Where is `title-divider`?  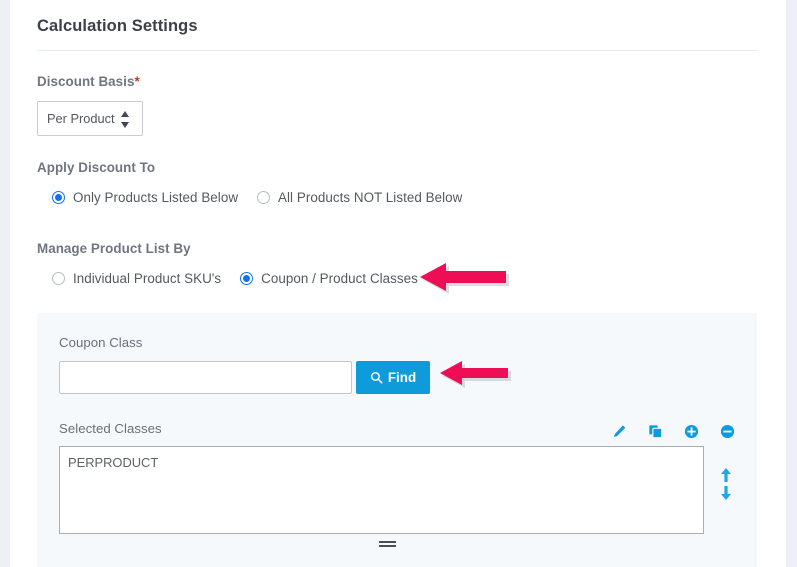 title-divider is located at coordinates (397, 50).